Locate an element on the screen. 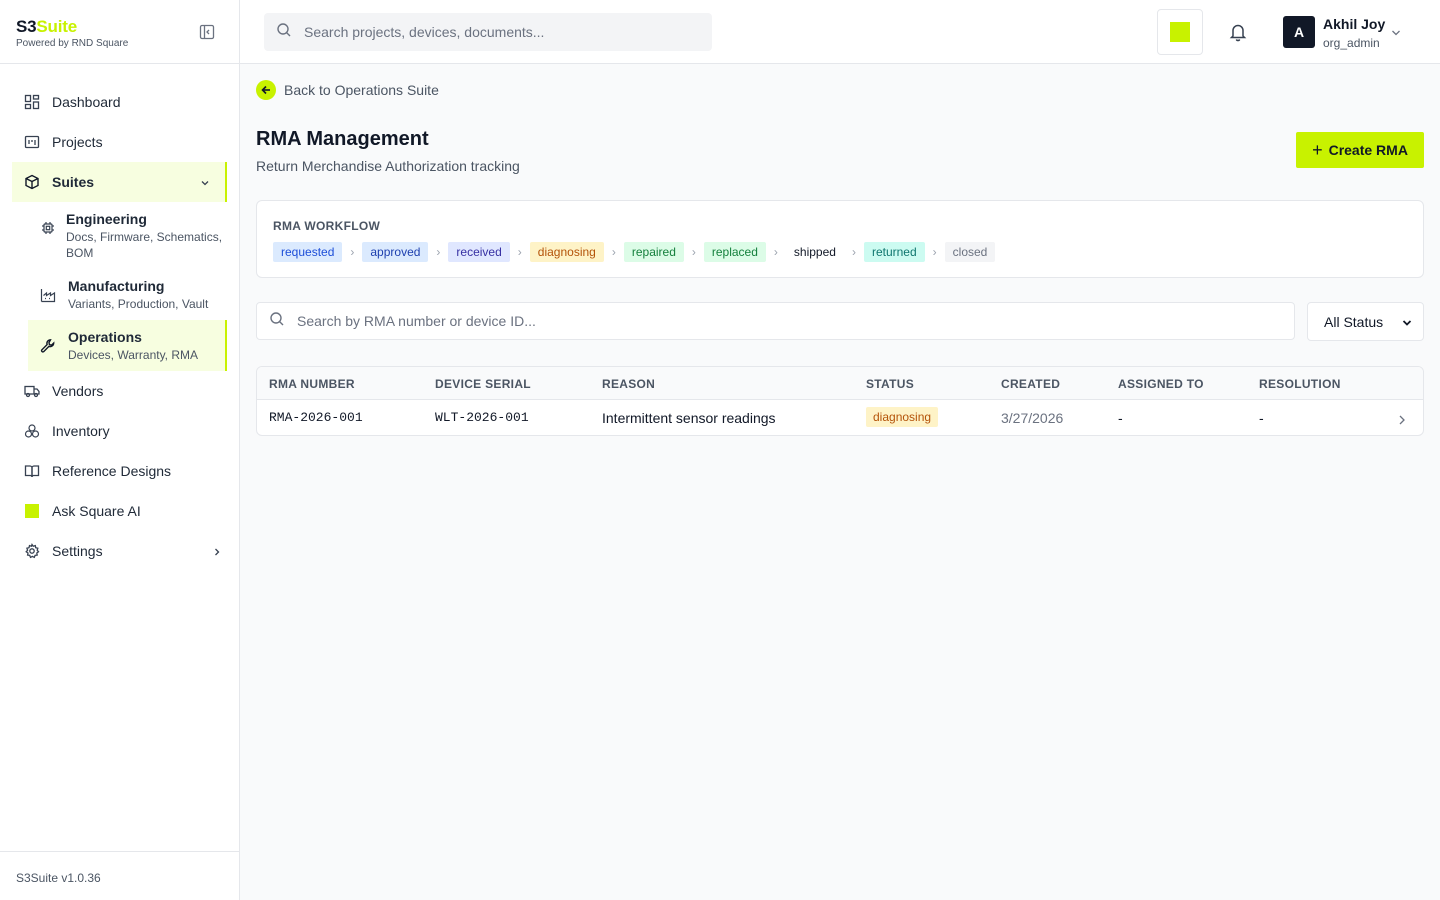 This screenshot has width=1440, height=900. sidebar-item-label: Ask Square AI is located at coordinates (96, 511).